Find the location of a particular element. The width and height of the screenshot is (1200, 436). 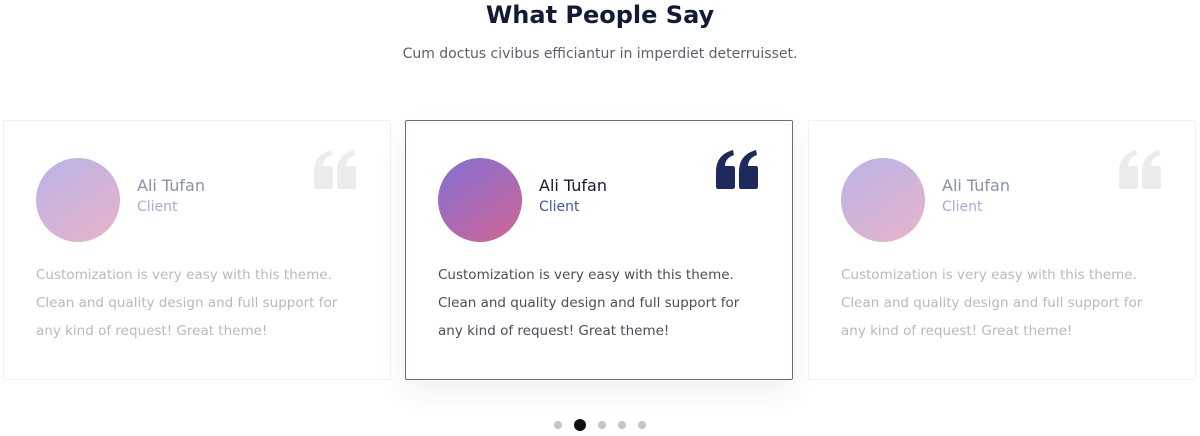

section-title: What People Say is located at coordinates (600, 15).